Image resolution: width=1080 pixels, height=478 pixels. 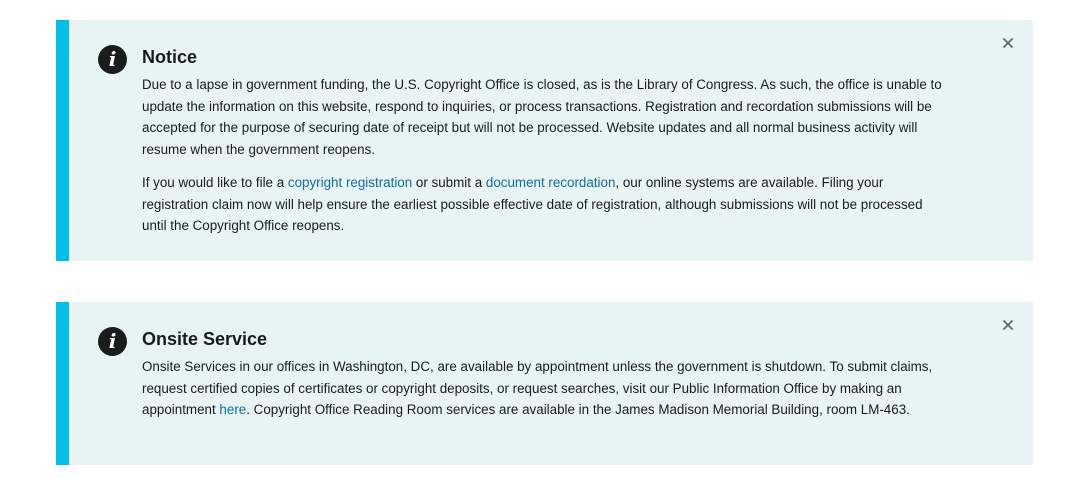 I want to click on notice-paragraph-2-text-before: If you would like to file a, so click(x=215, y=182).